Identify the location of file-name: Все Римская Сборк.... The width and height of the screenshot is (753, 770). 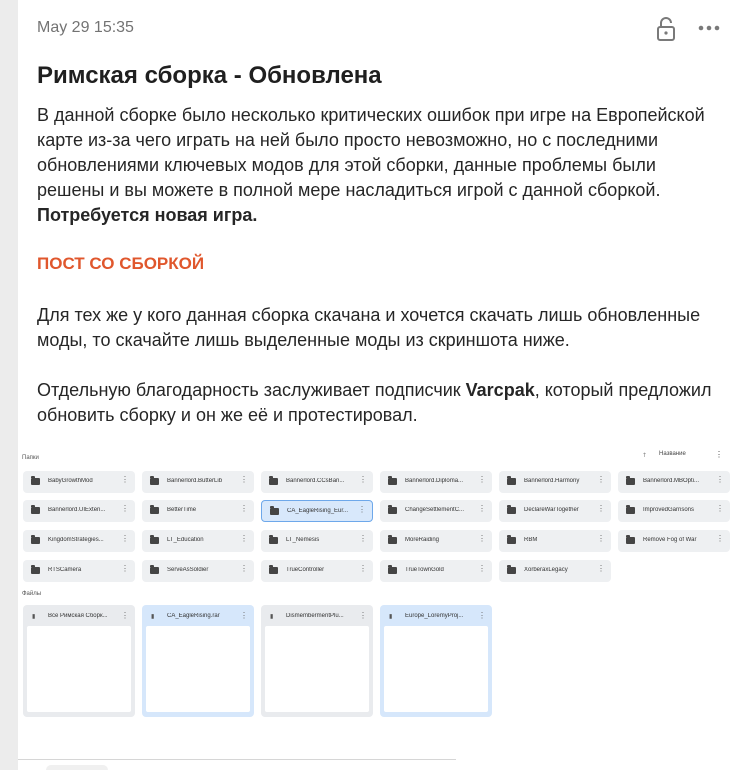
(78, 616).